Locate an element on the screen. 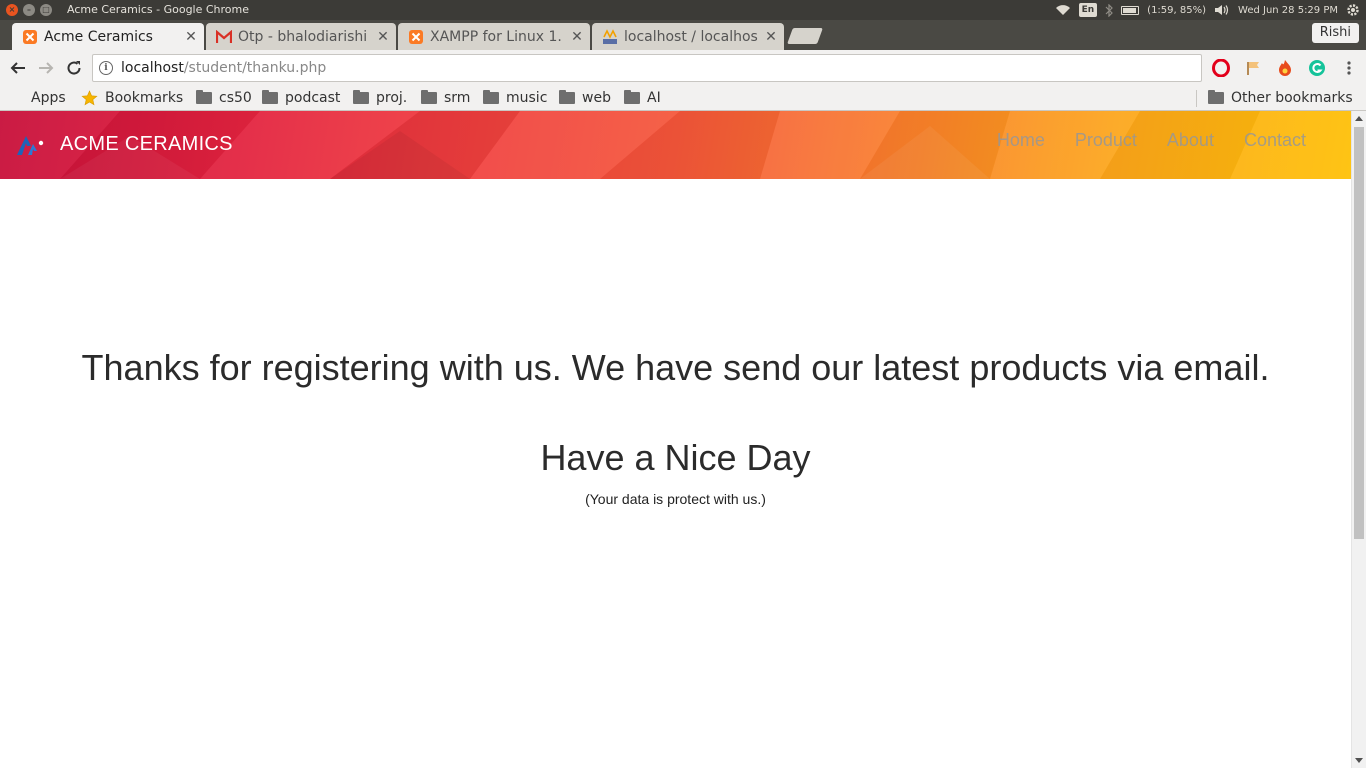 The width and height of the screenshot is (1366, 768). browser-toolbar: i localhost/student/thanku.php is located at coordinates (683, 68).